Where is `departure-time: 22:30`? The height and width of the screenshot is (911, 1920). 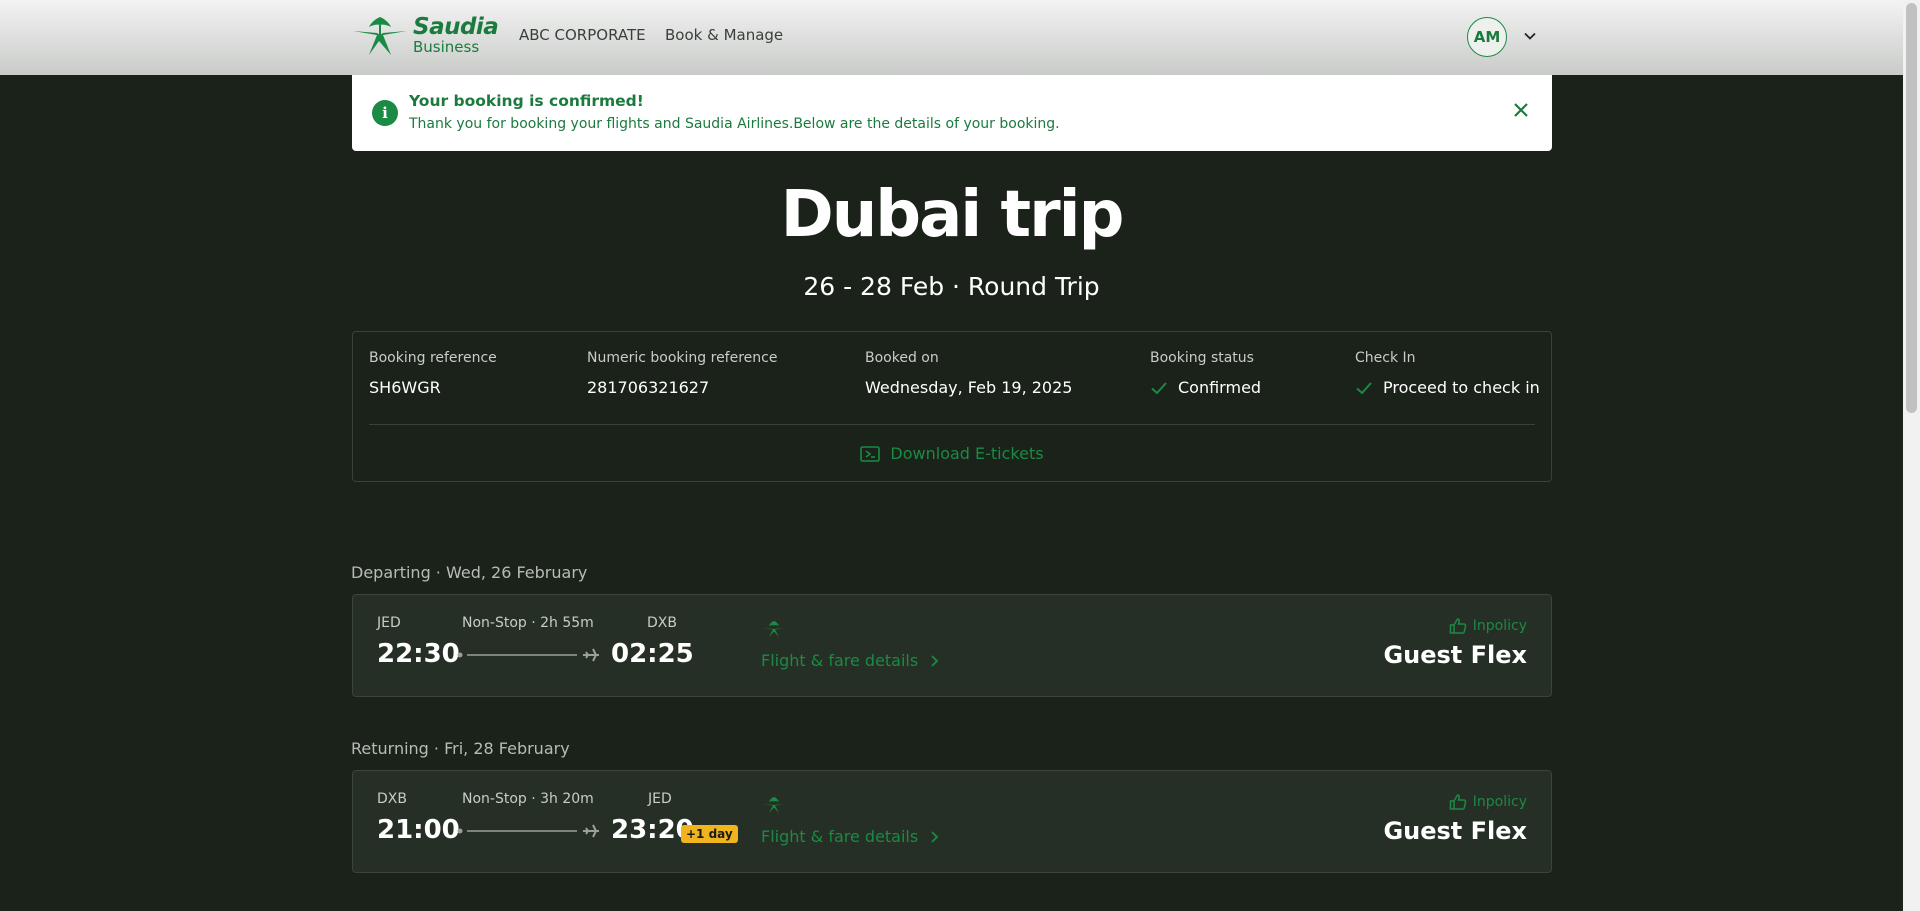 departure-time: 22:30 is located at coordinates (418, 654).